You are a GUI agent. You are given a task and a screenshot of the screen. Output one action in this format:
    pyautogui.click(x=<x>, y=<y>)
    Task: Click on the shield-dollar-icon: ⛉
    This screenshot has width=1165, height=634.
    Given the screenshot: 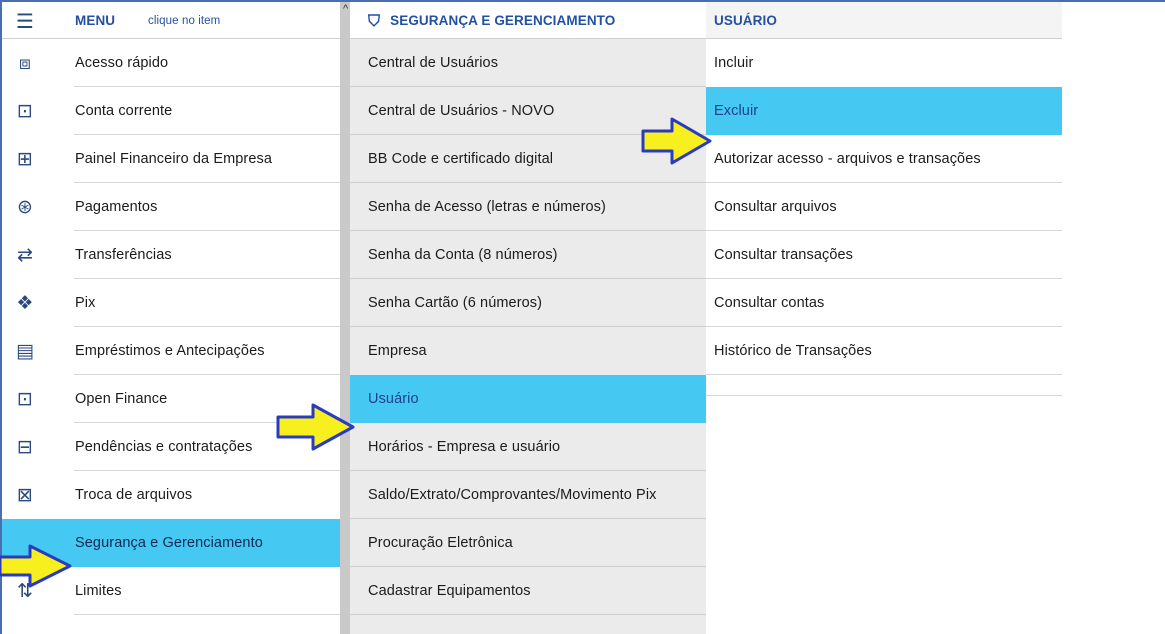 What is the action you would take?
    pyautogui.click(x=374, y=20)
    